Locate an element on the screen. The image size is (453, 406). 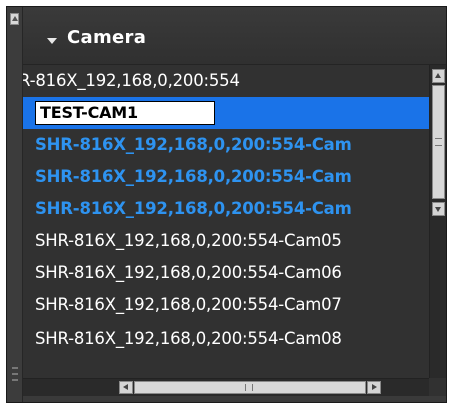
list-item: SHR-816X_192,168,0,200:554-Cam08 is located at coordinates (226, 339).